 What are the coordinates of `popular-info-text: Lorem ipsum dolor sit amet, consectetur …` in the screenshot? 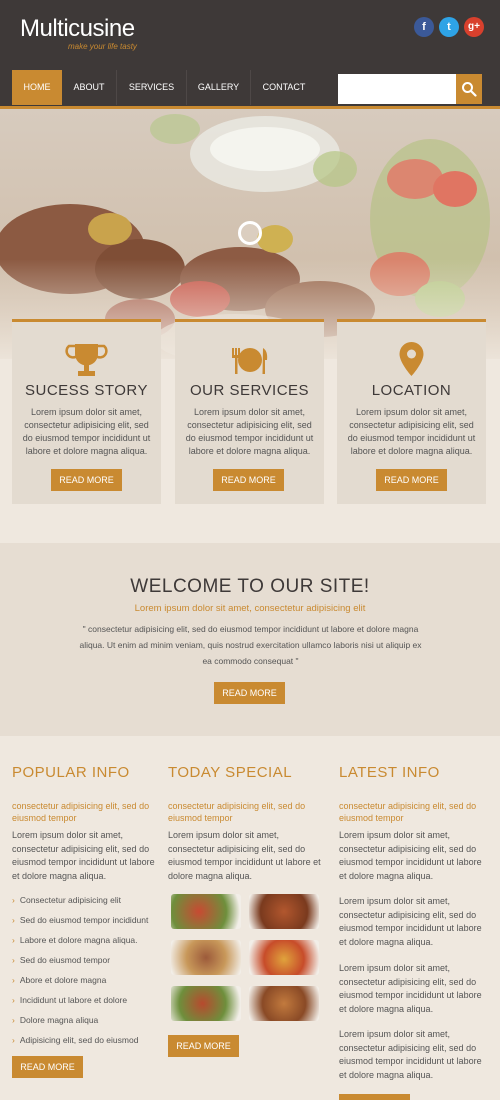 It's located at (83, 855).